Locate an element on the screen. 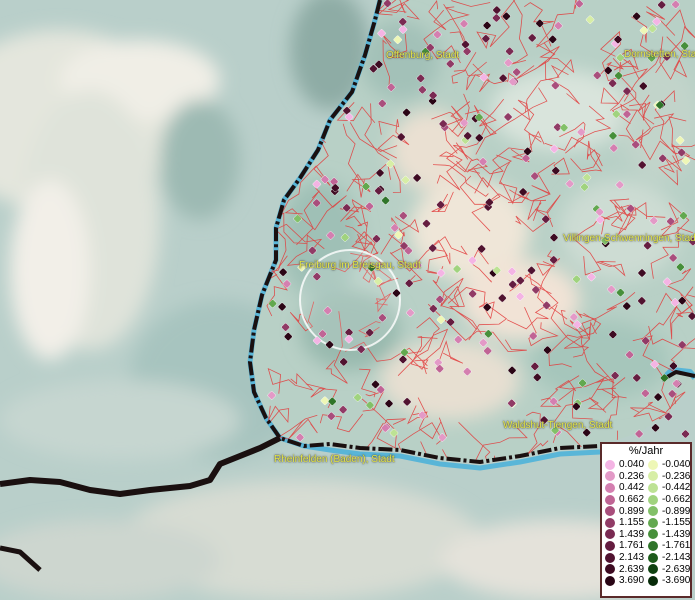 This screenshot has width=695, height=600. legend-positive-row: 3.690 is located at coordinates (623, 581).